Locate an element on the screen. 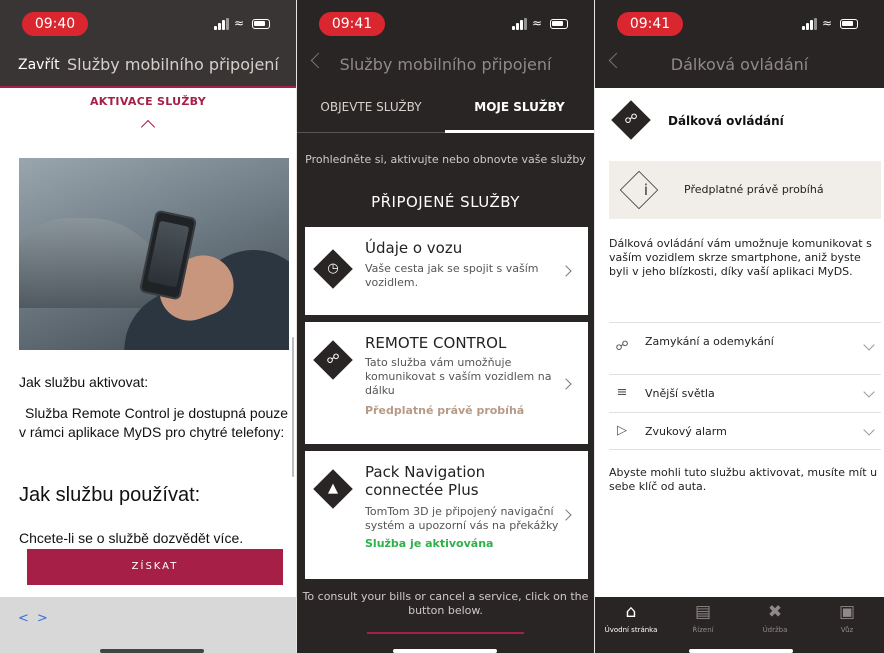  how-use-heading: Jak službu používat: is located at coordinates (110, 495).